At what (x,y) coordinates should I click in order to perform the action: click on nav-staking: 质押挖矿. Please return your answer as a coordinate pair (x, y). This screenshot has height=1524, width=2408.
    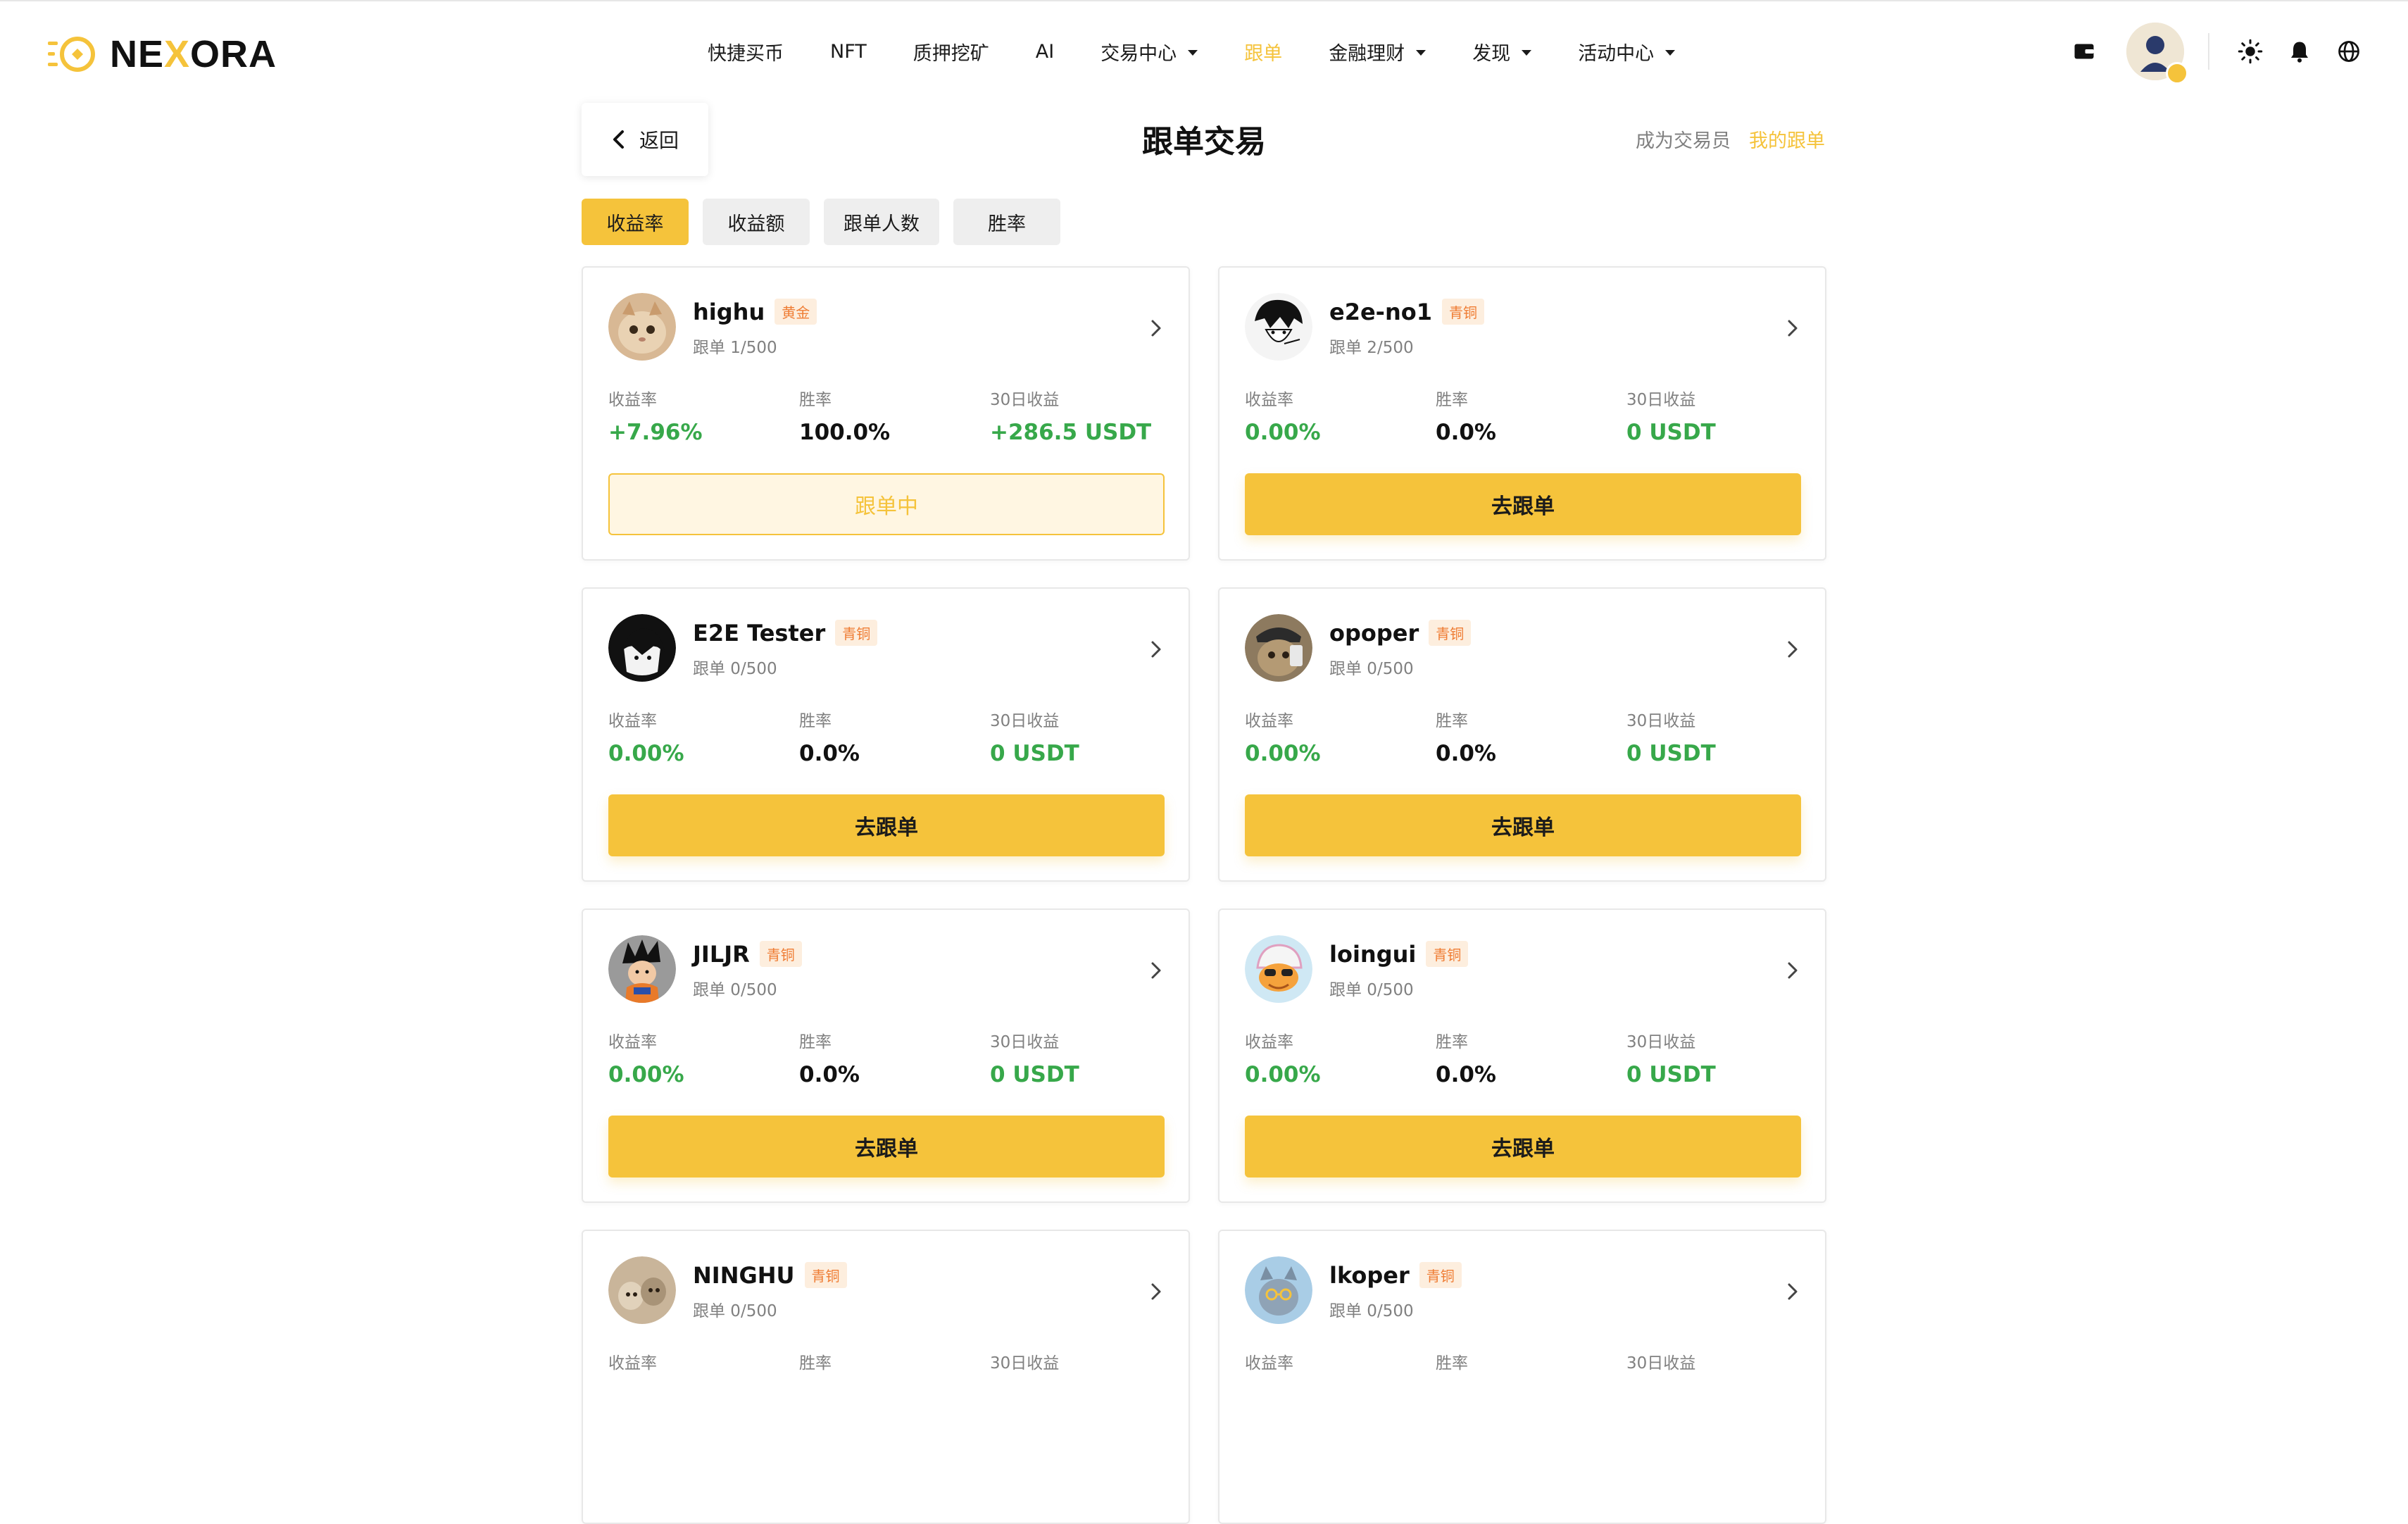
    Looking at the image, I should click on (951, 51).